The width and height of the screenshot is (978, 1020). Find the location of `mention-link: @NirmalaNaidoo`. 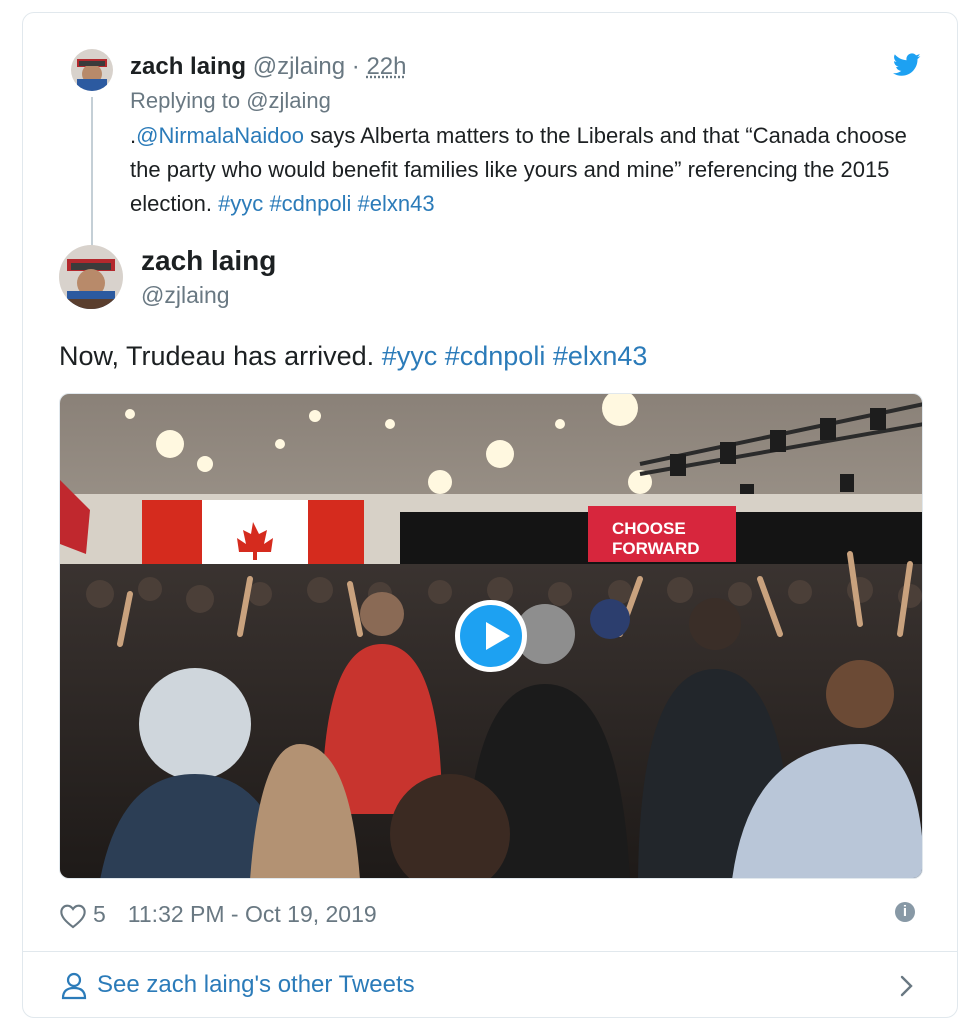

mention-link: @NirmalaNaidoo is located at coordinates (220, 135).